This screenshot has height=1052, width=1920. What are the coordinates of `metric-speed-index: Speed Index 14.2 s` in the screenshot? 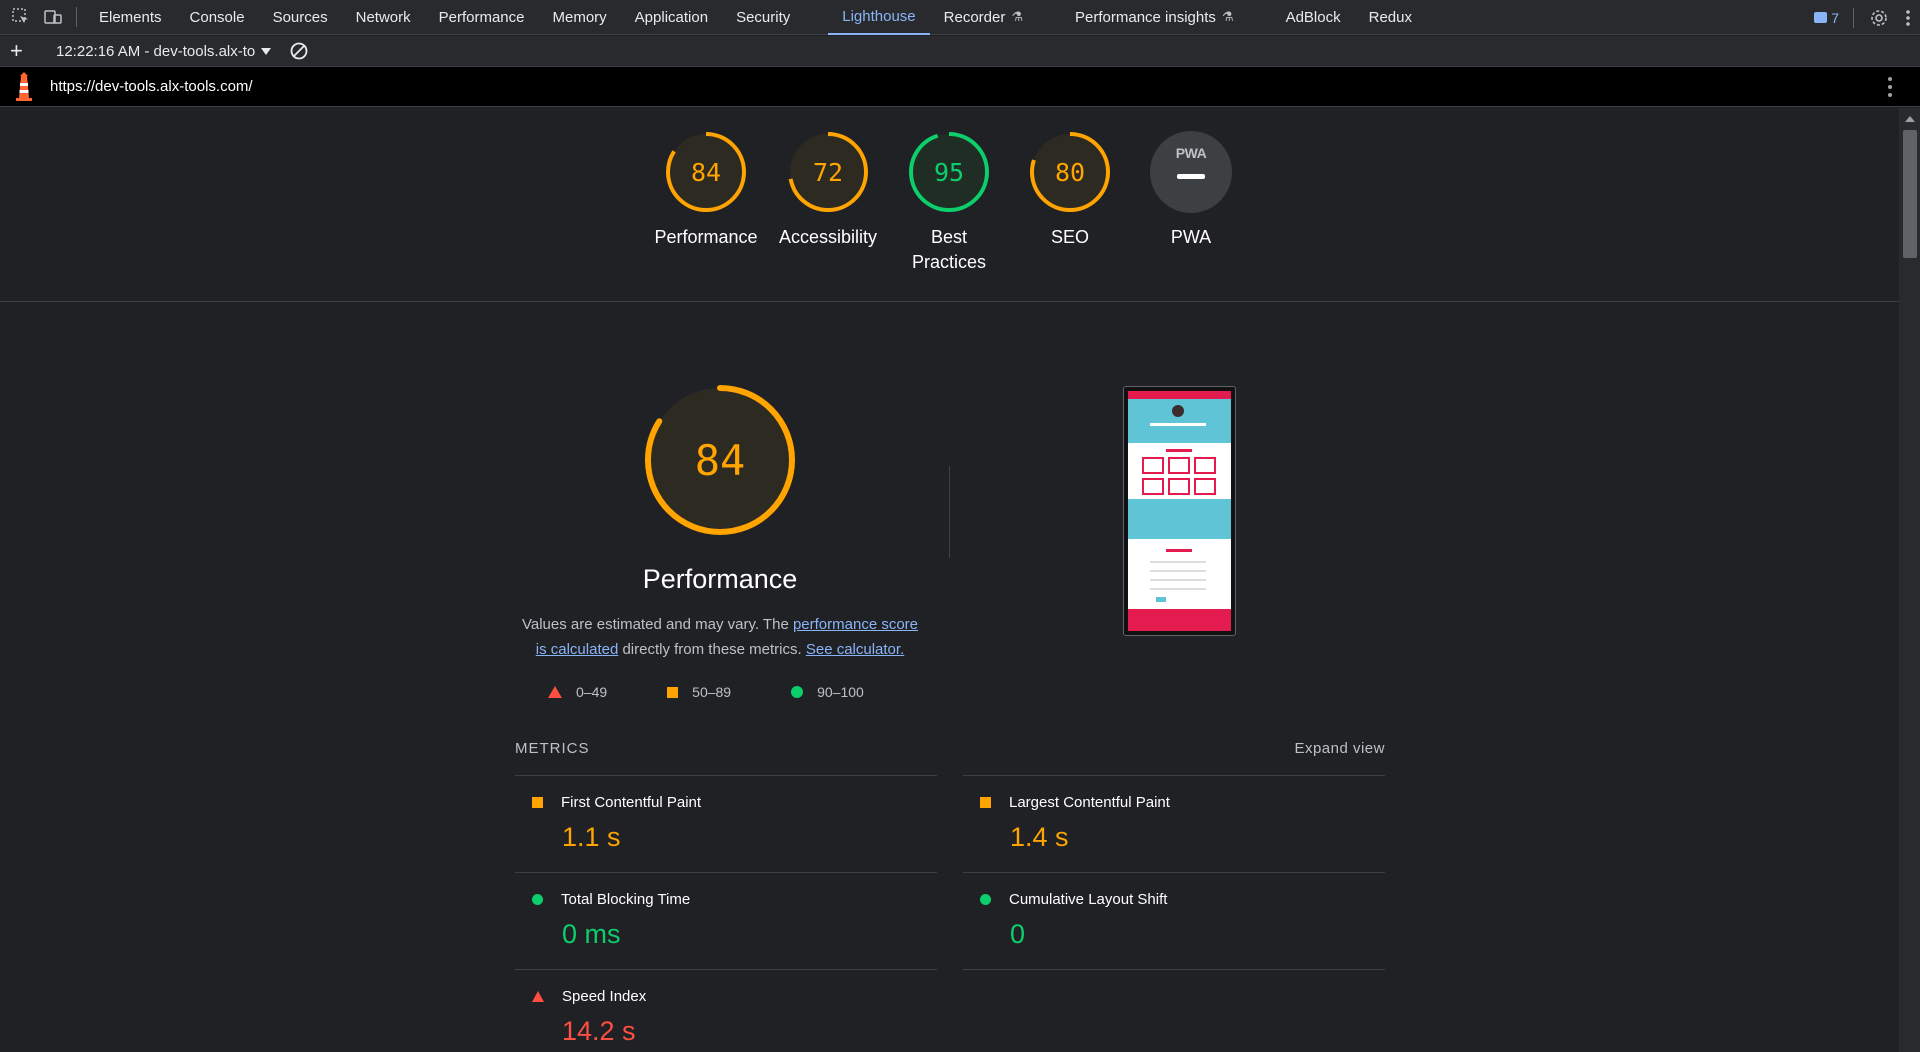 It's located at (726, 1010).